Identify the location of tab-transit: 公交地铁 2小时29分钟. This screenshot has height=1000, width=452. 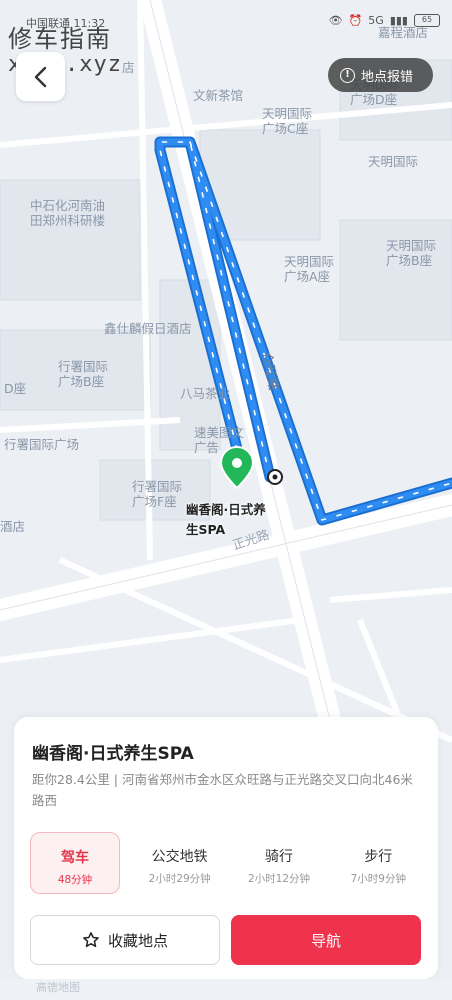
(179, 863).